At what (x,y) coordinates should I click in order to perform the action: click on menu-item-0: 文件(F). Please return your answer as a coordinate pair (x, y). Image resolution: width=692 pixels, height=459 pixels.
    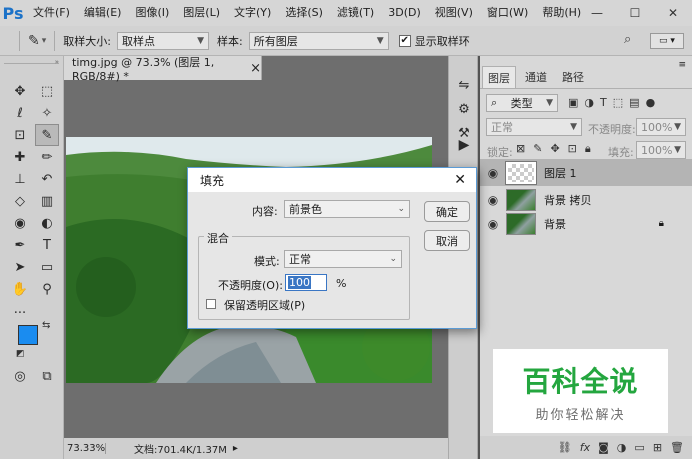
    Looking at the image, I should click on (51, 13).